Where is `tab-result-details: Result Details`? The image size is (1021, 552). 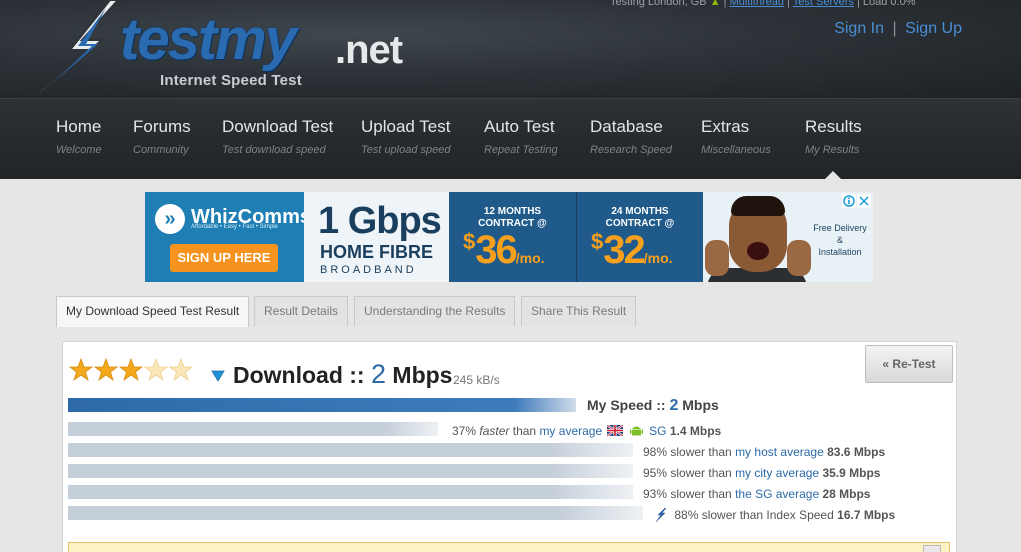 tab-result-details: Result Details is located at coordinates (301, 311).